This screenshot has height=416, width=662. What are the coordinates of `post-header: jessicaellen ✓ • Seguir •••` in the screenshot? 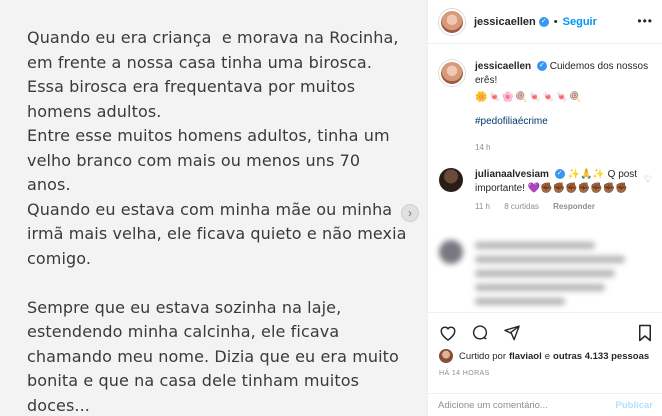 It's located at (545, 22).